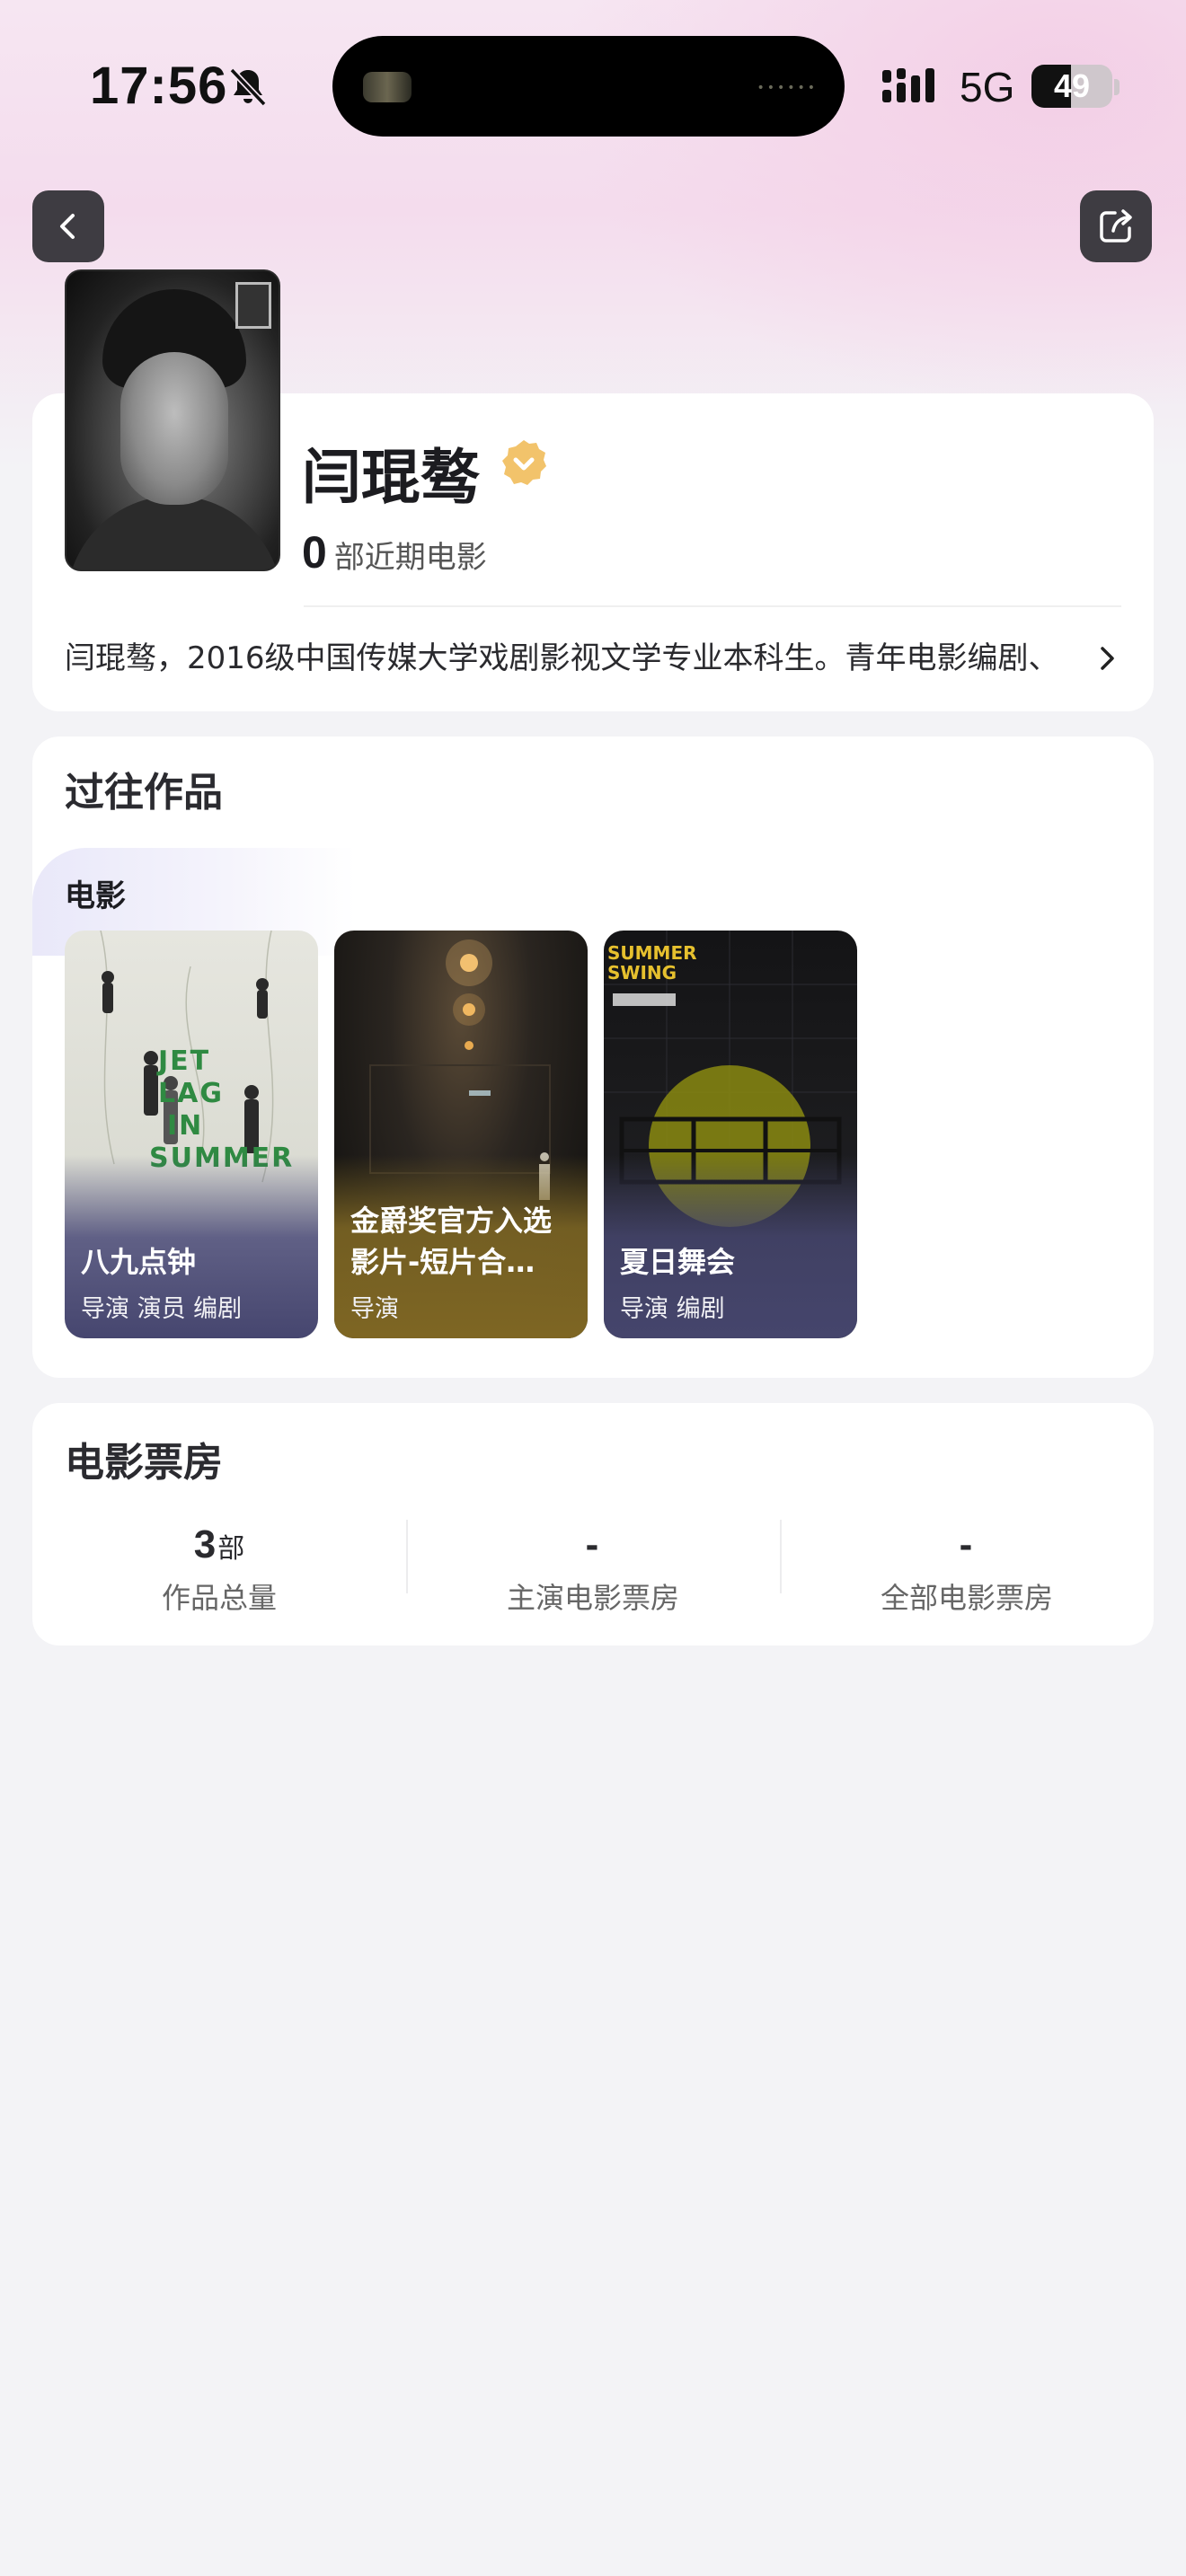 This screenshot has width=1186, height=2576. I want to click on dynamic-island: ••••••, so click(588, 86).